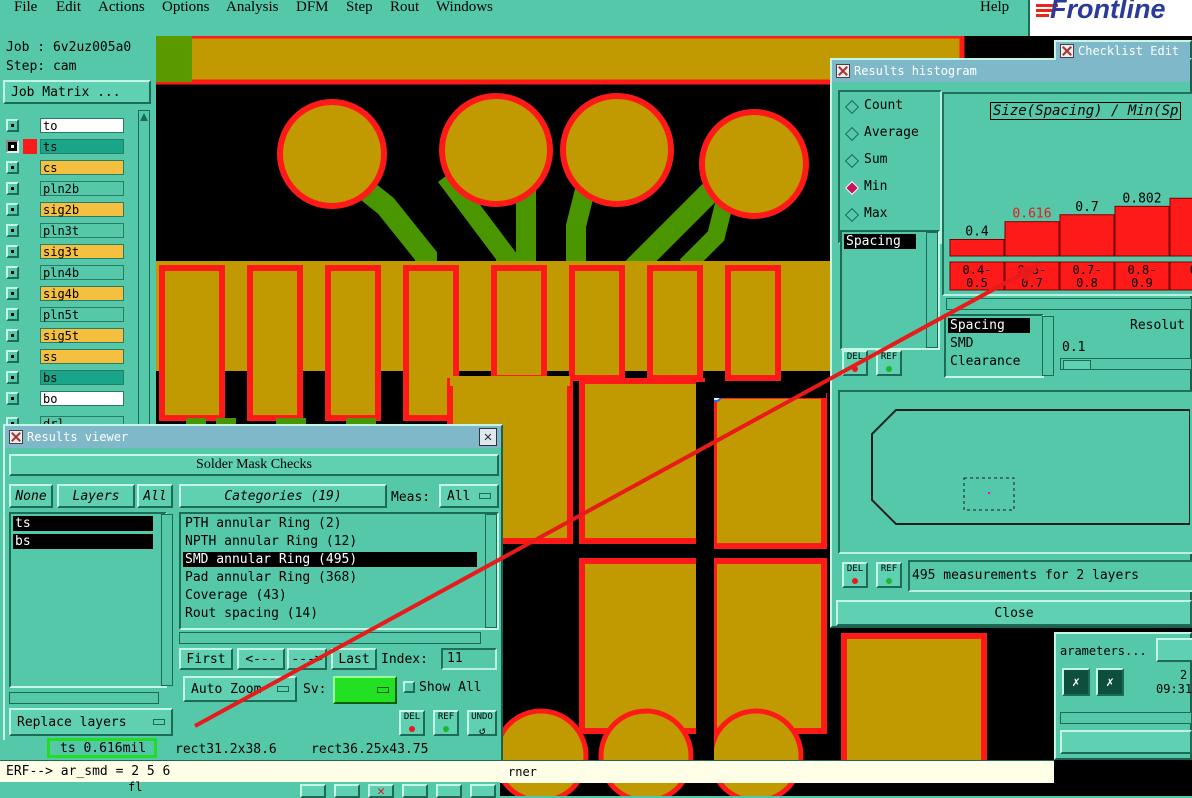  Describe the element at coordinates (82, 125) in the screenshot. I see `layer-name: to` at that location.